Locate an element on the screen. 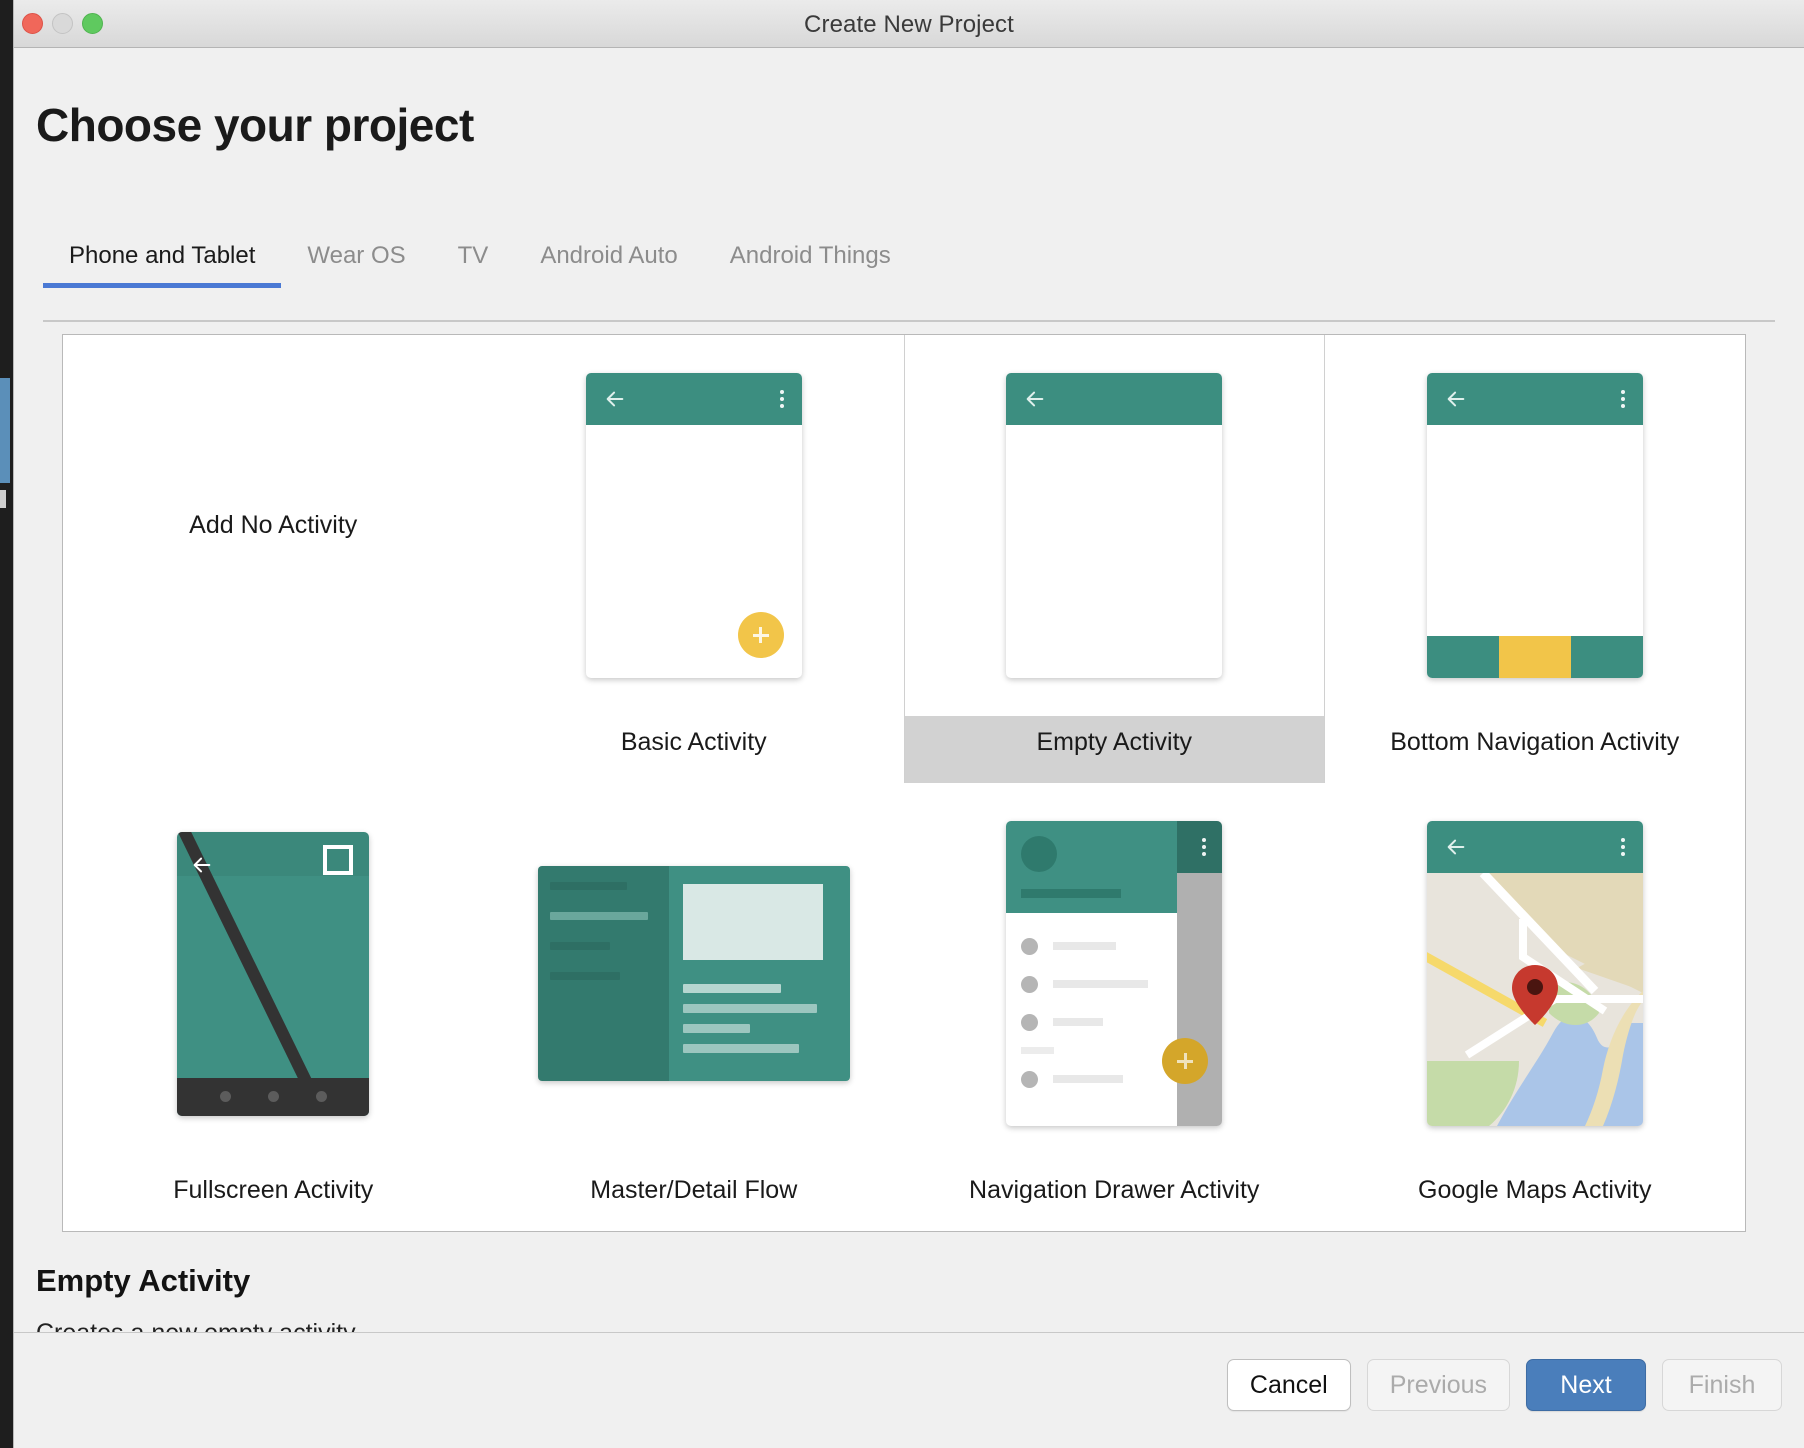 This screenshot has width=1804, height=1448. tab-android-auto: Android Auto is located at coordinates (608, 259).